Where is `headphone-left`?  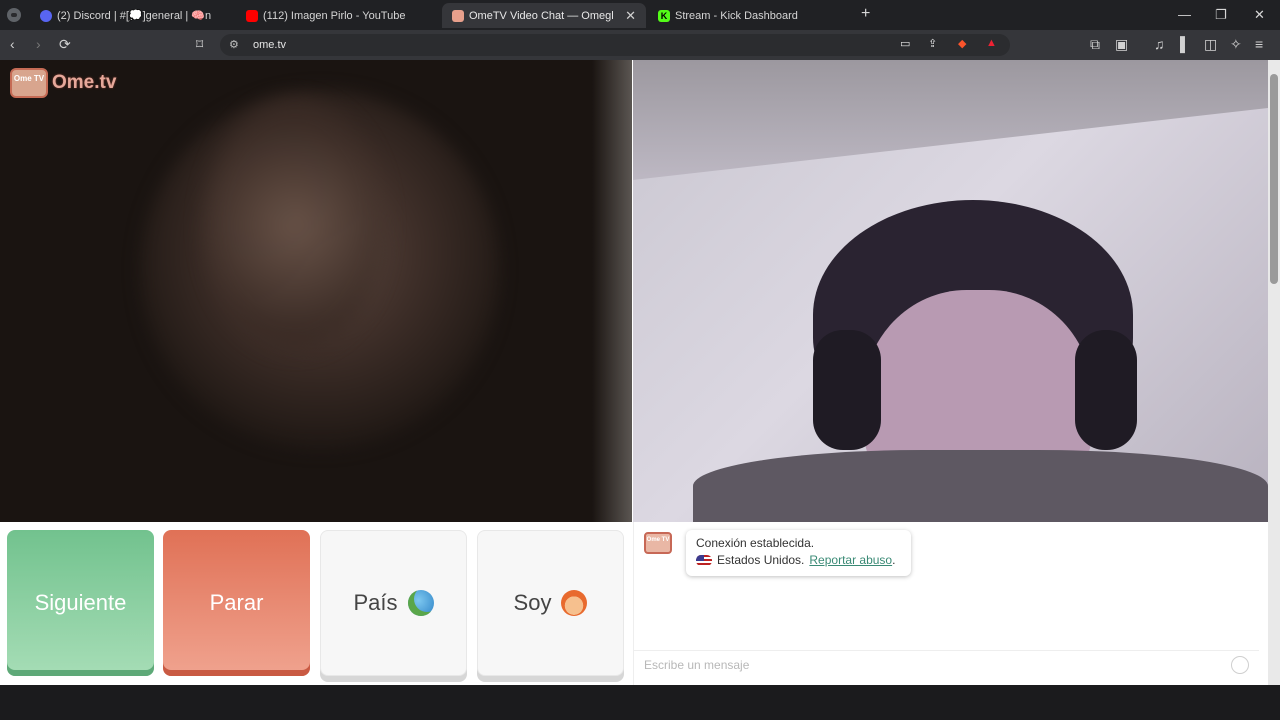 headphone-left is located at coordinates (847, 390).